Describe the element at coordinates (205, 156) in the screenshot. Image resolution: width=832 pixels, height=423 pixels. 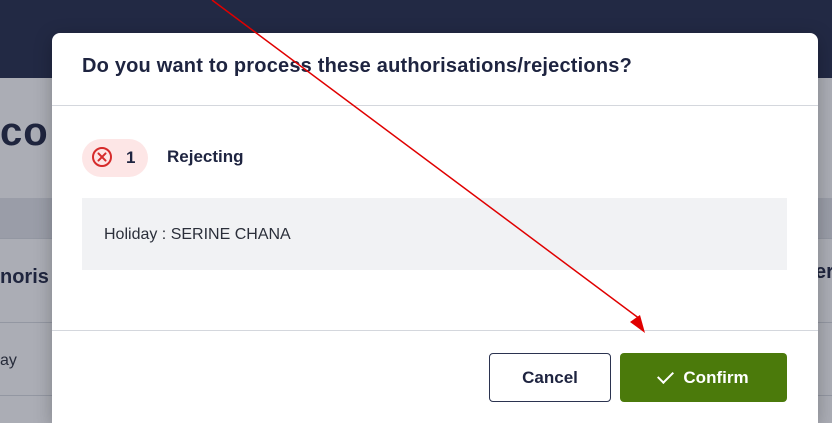
I see `rejecting-label: Rejecting` at that location.